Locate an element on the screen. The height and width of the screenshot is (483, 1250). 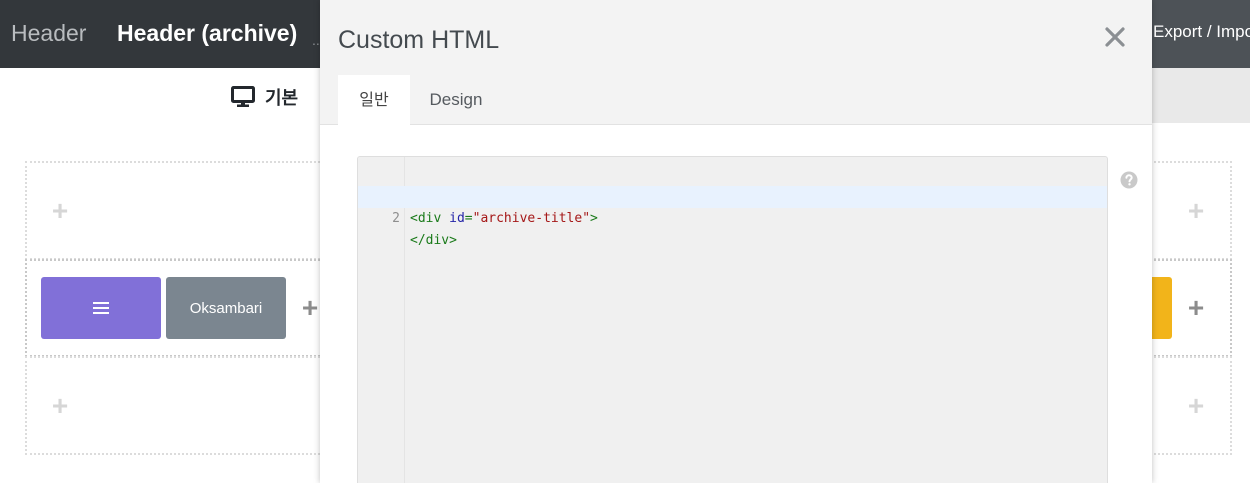
view-tab-desktop: 기본 is located at coordinates (264, 97).